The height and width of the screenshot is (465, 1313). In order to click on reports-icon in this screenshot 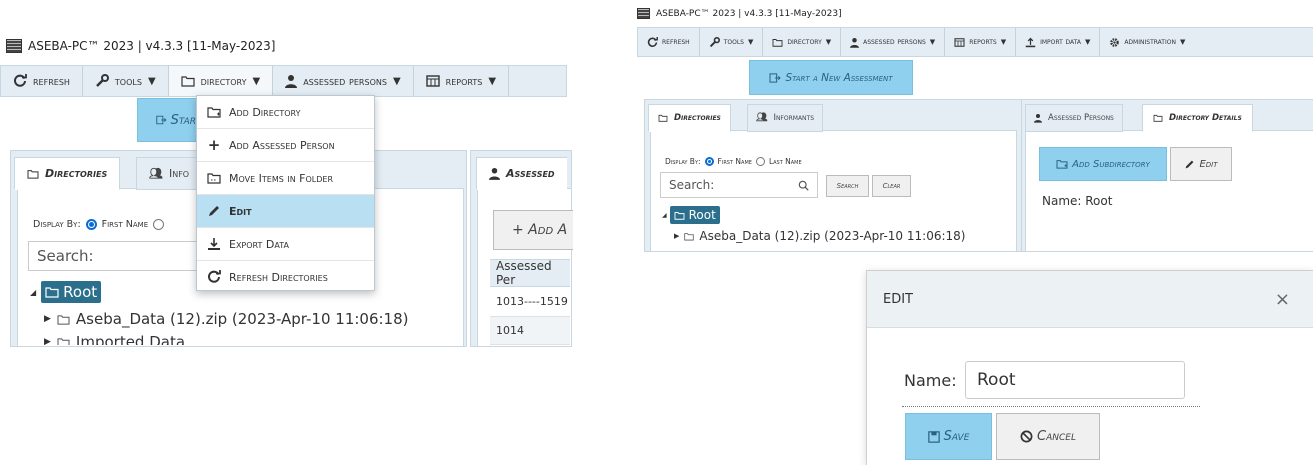, I will do `click(432, 81)`.